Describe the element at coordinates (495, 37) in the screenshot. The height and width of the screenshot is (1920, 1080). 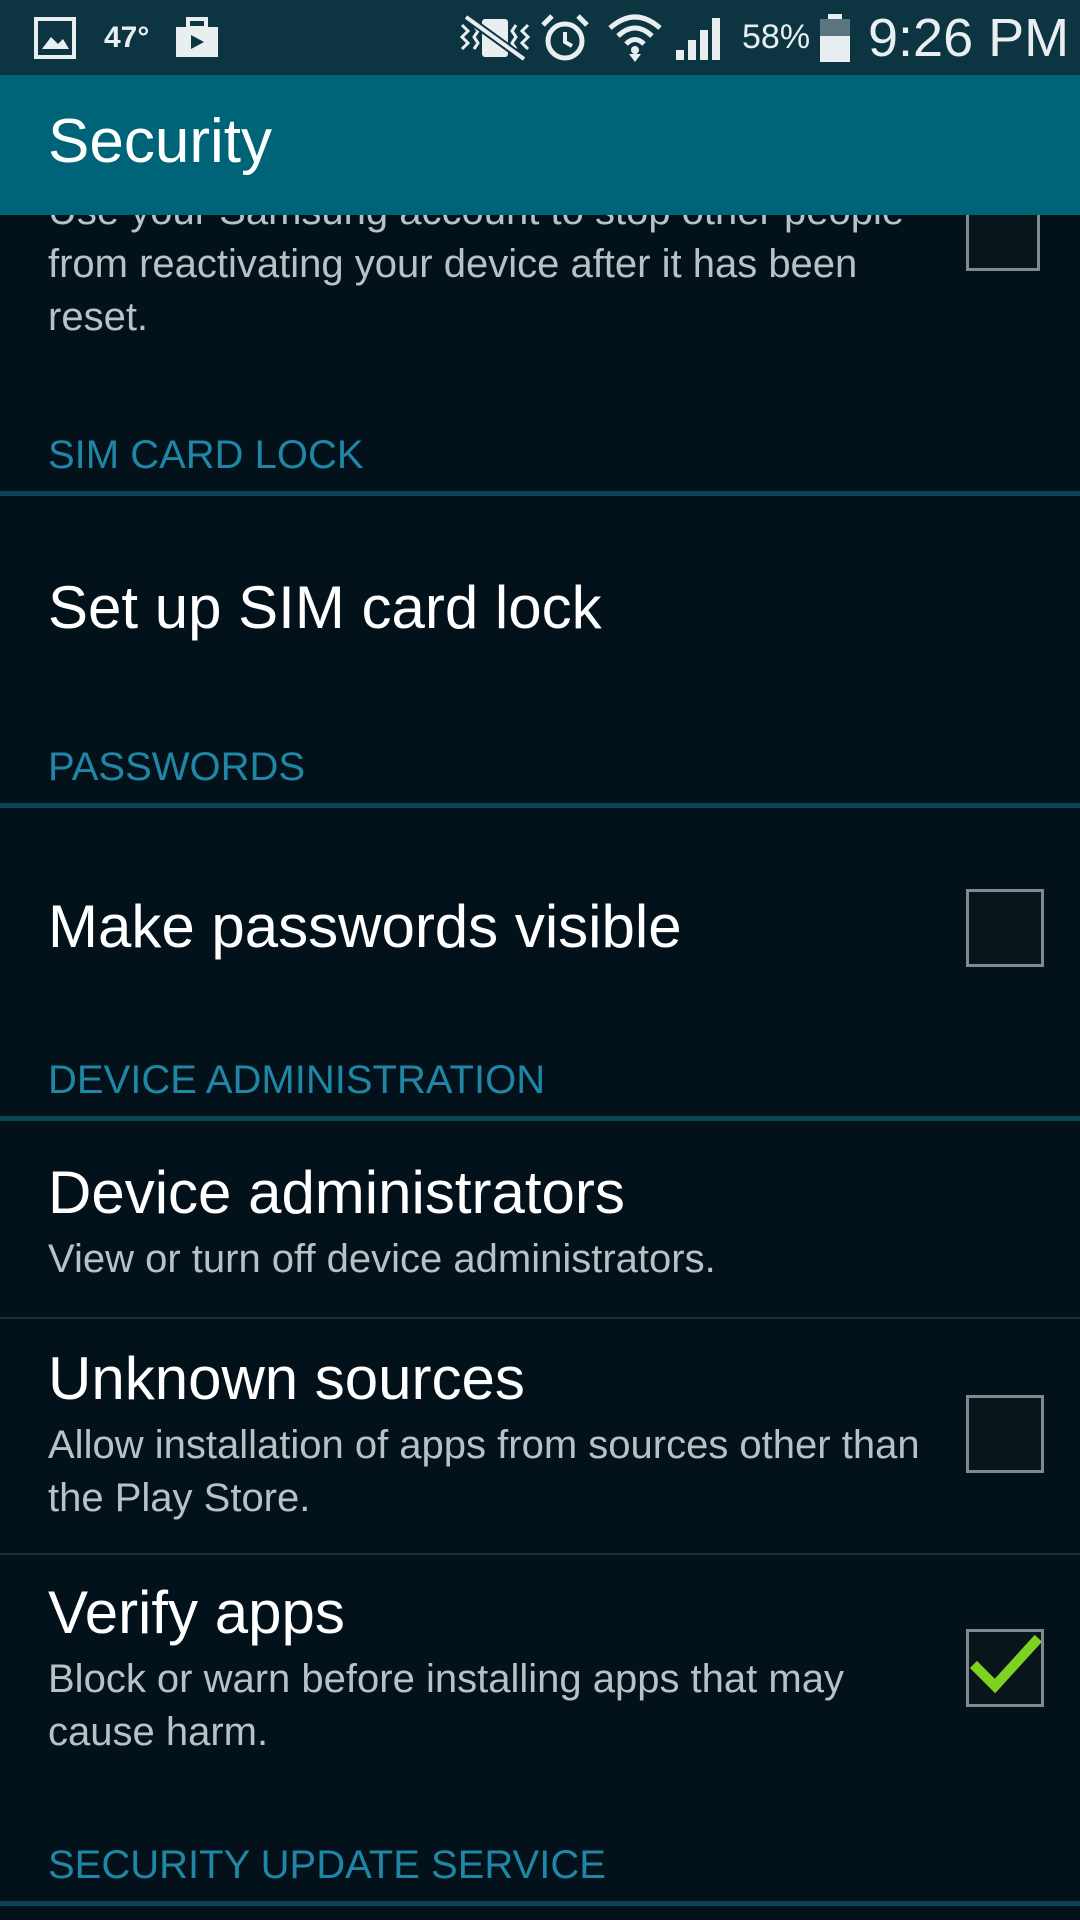
I see `vibrate-icon` at that location.